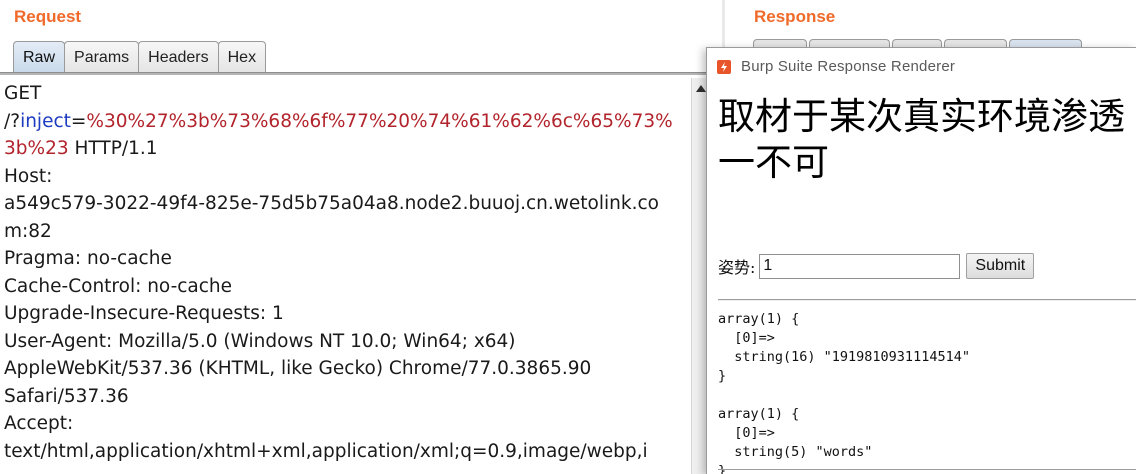  I want to click on request-text: Accept:, so click(39, 423).